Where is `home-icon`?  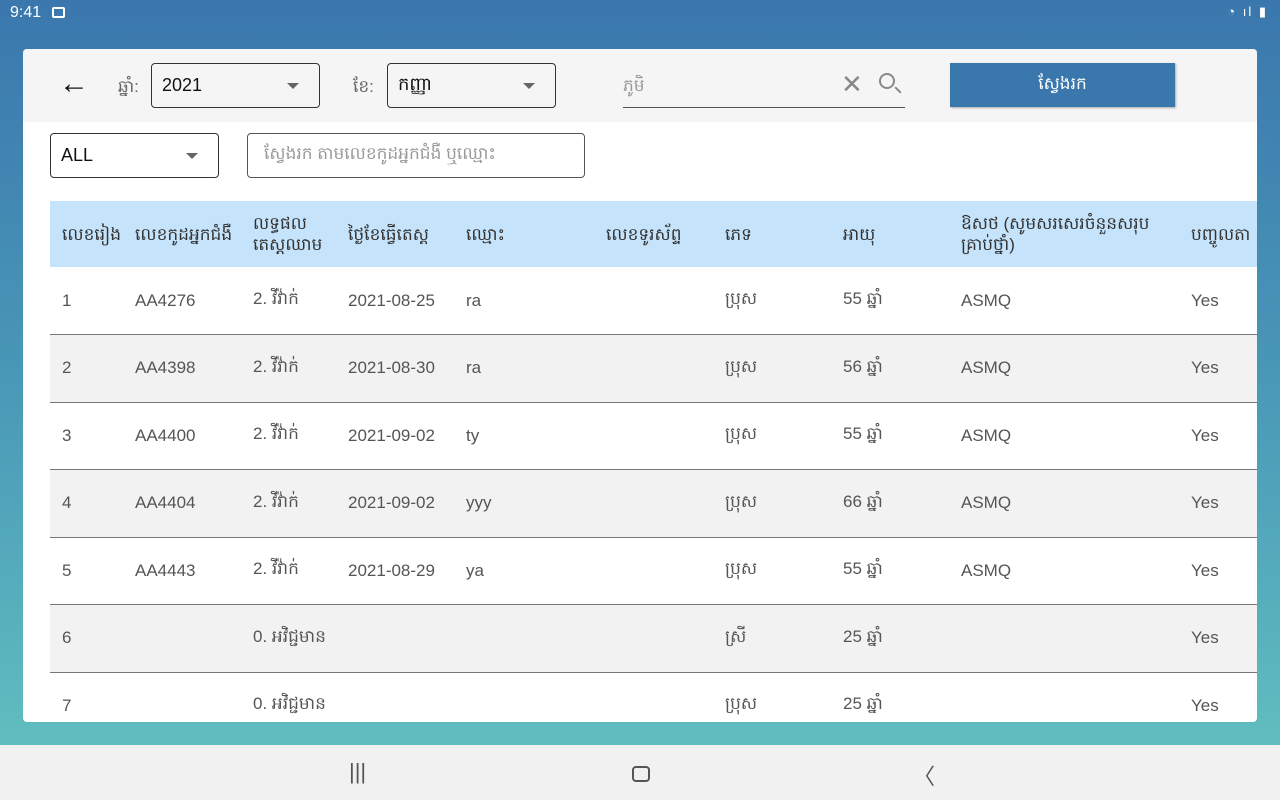 home-icon is located at coordinates (641, 774).